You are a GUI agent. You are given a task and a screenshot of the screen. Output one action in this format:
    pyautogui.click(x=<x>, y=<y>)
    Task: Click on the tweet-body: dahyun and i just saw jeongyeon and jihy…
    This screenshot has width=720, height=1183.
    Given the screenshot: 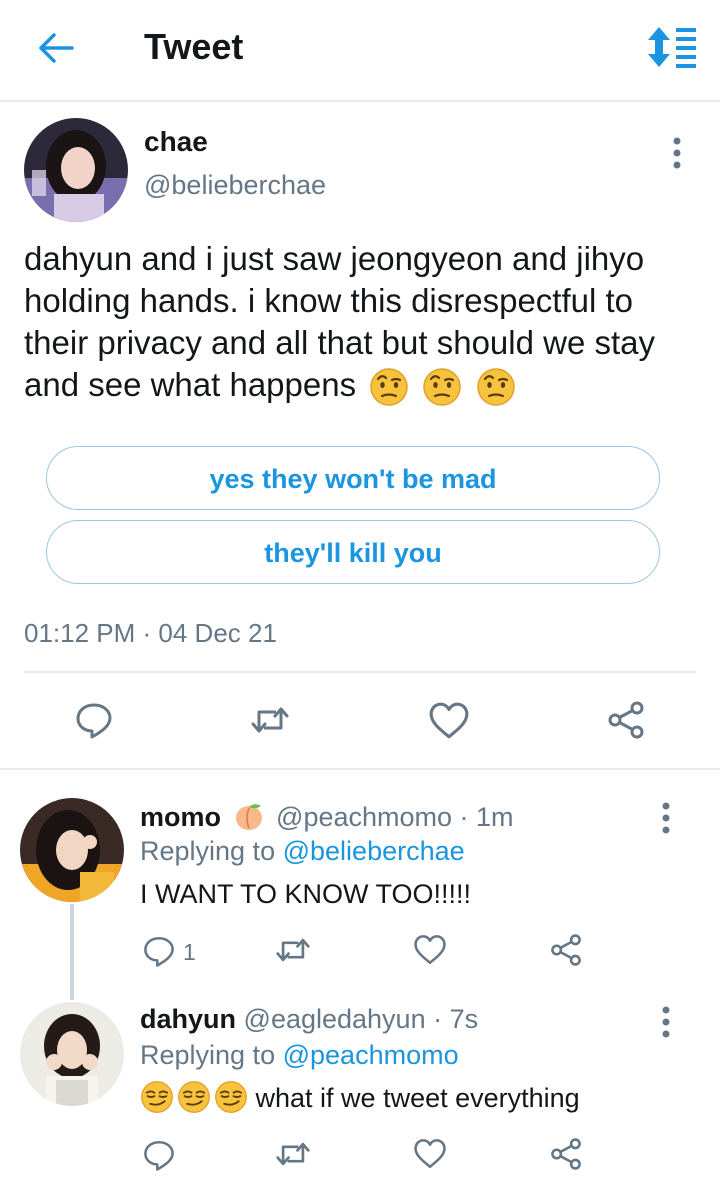 What is the action you would take?
    pyautogui.click(x=340, y=321)
    